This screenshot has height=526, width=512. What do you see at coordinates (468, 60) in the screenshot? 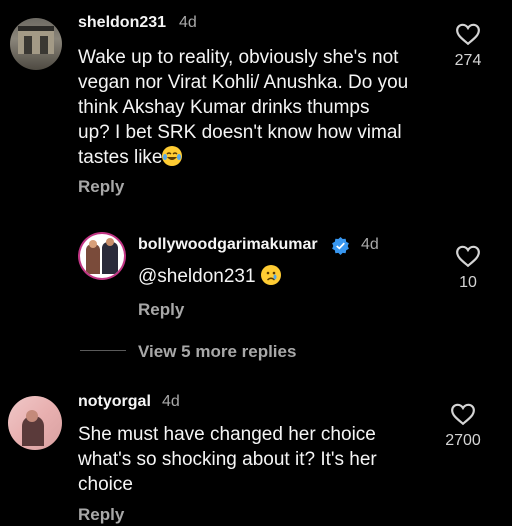
I see `like-count: 274` at bounding box center [468, 60].